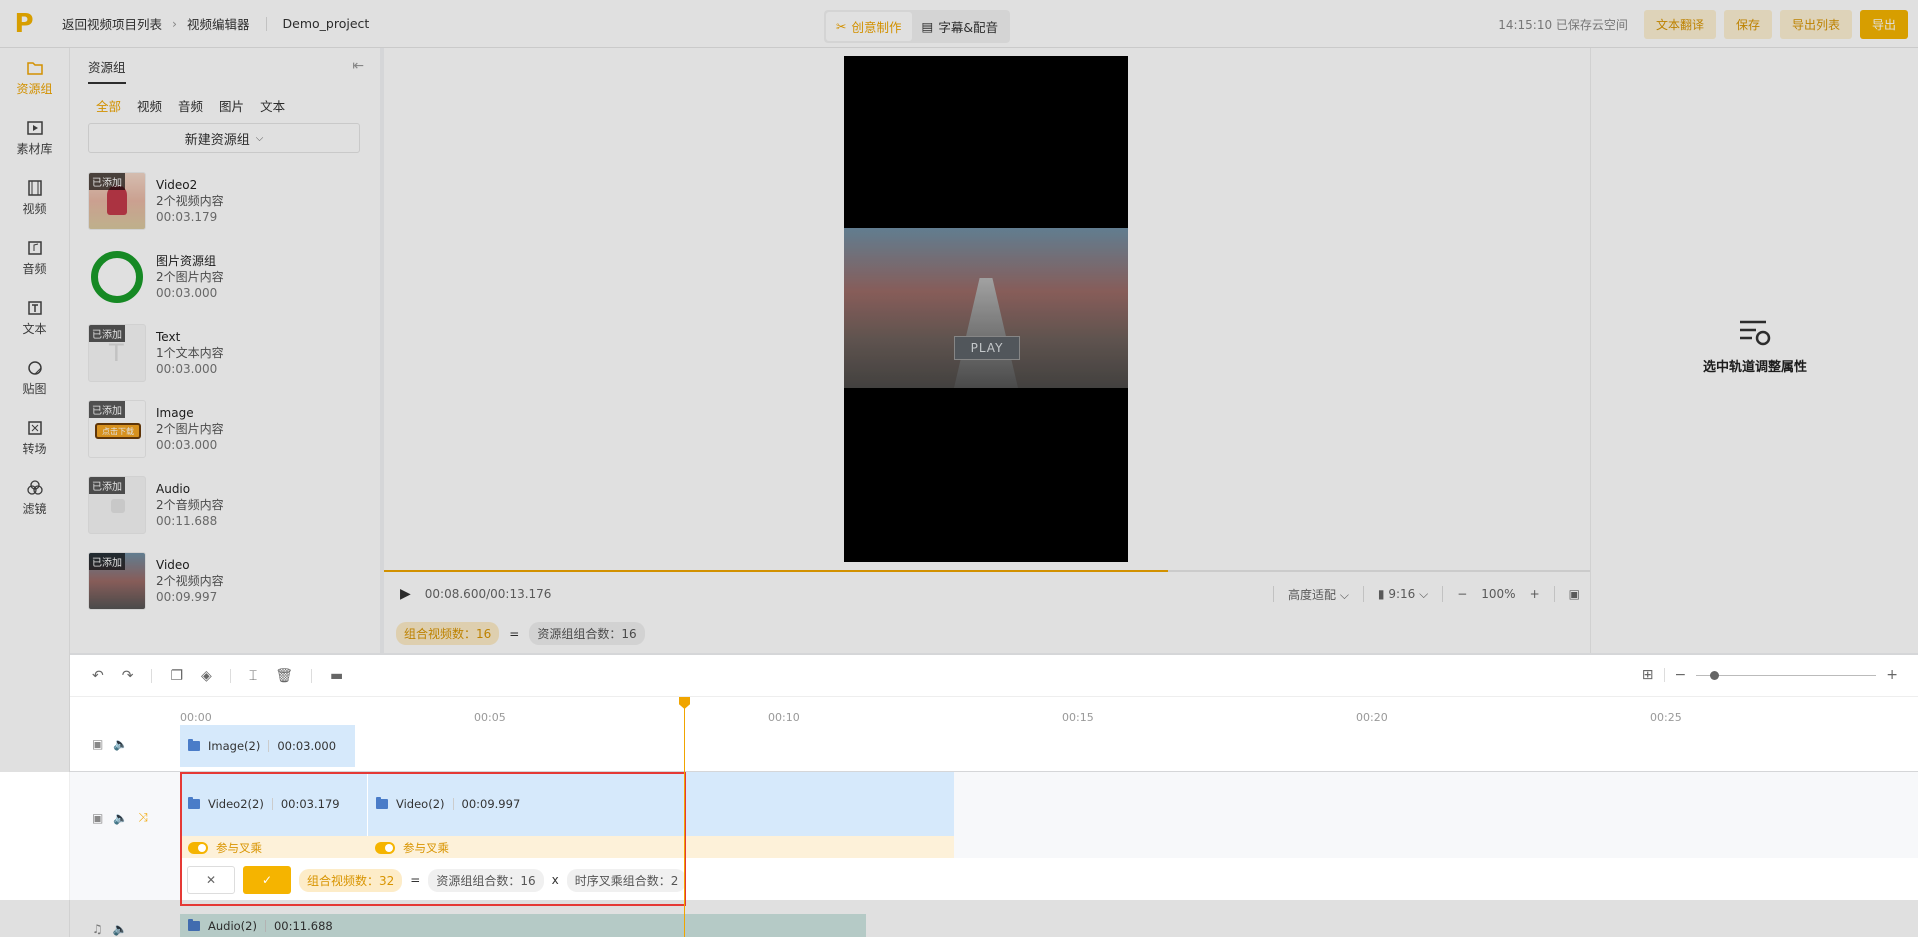  I want to click on zoom-knob, so click(1715, 675).